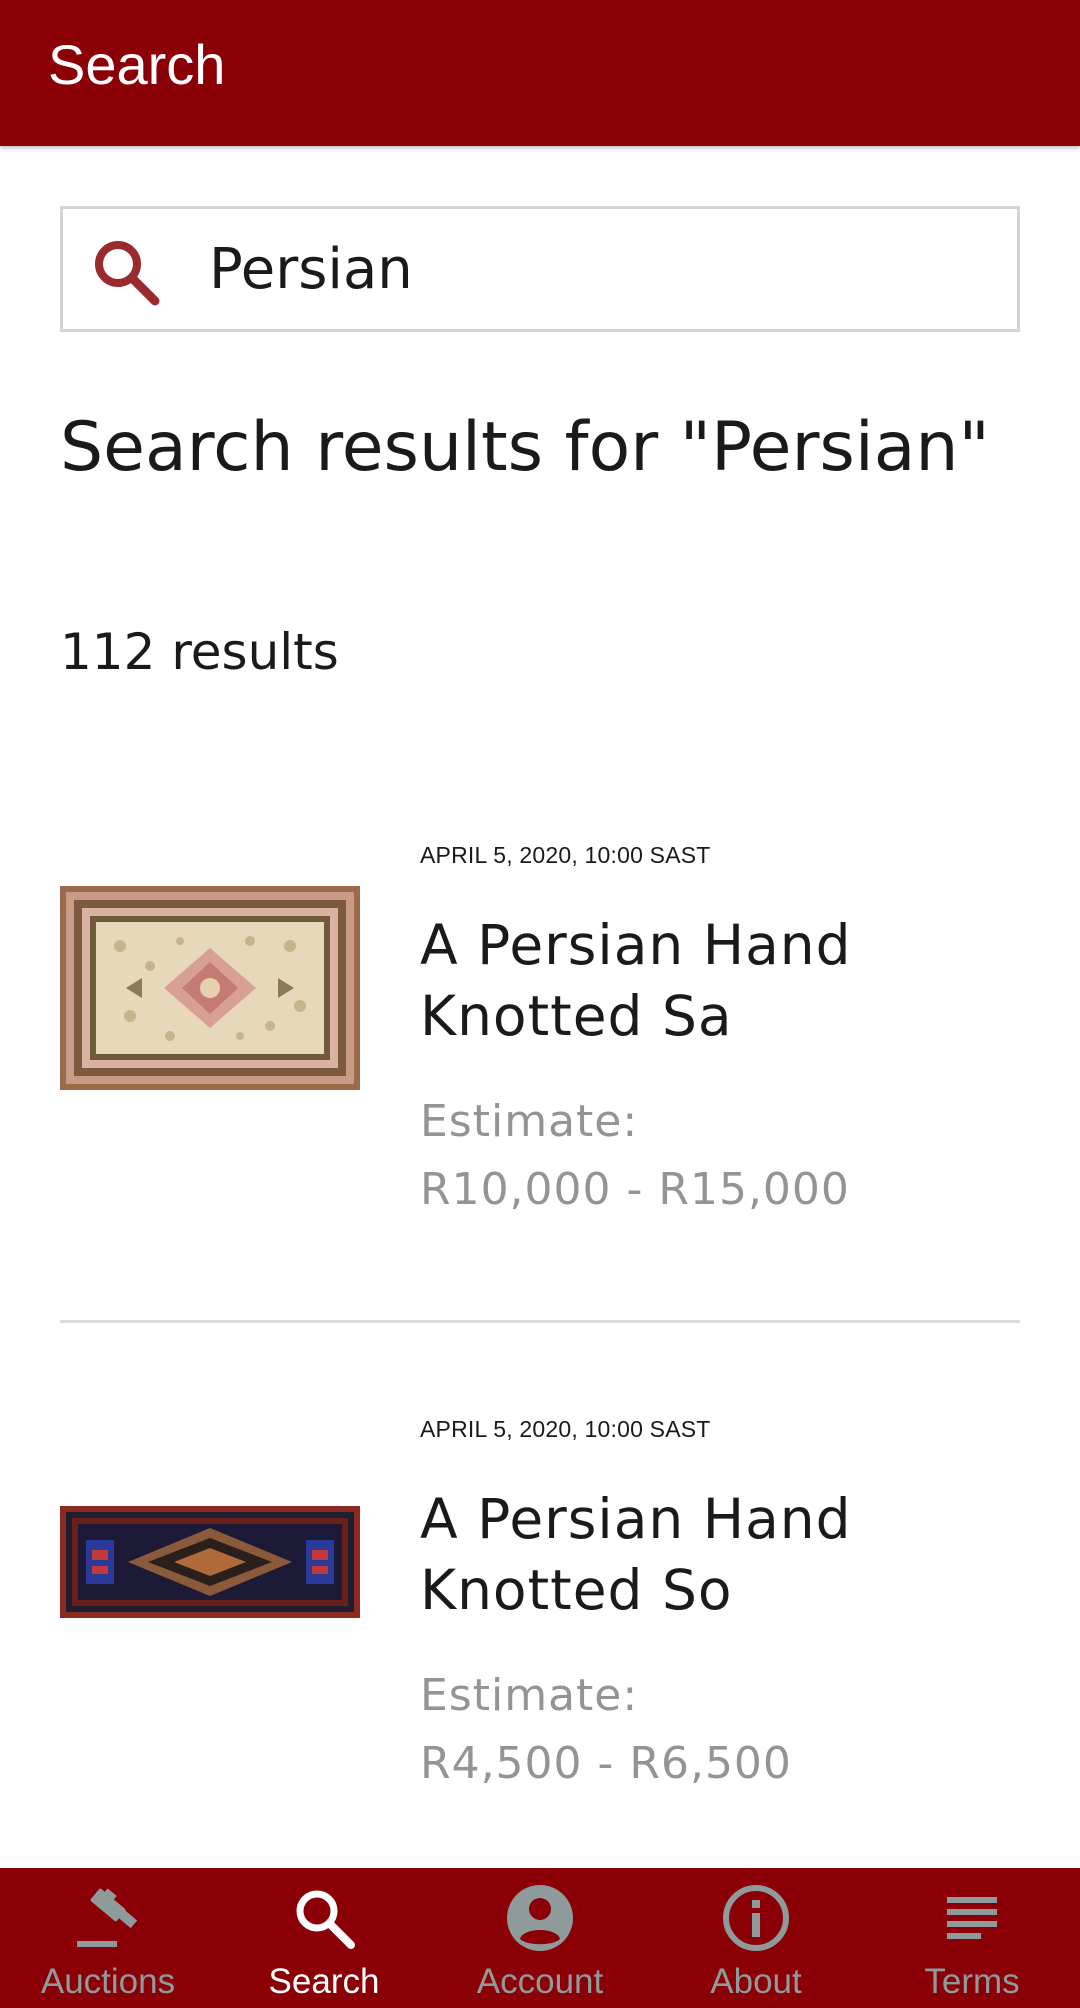 This screenshot has width=1080, height=2008. What do you see at coordinates (540, 73) in the screenshot?
I see `app-bar: Search` at bounding box center [540, 73].